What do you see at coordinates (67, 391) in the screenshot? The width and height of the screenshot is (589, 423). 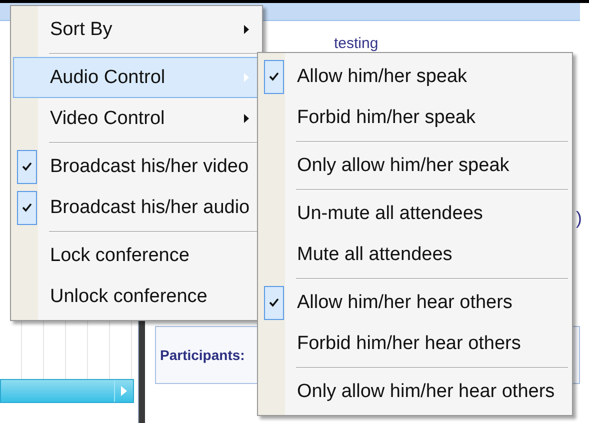 I see `scroll-bar` at bounding box center [67, 391].